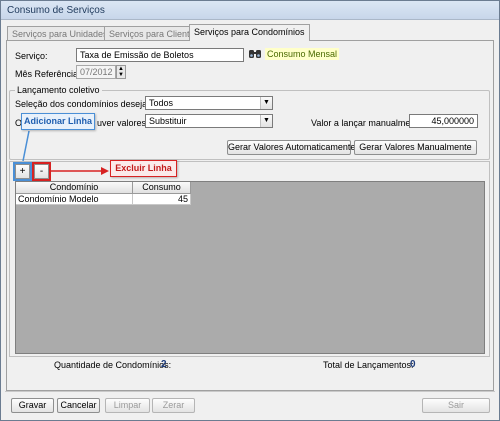  I want to click on annotation-overlay, so click(65, 152).